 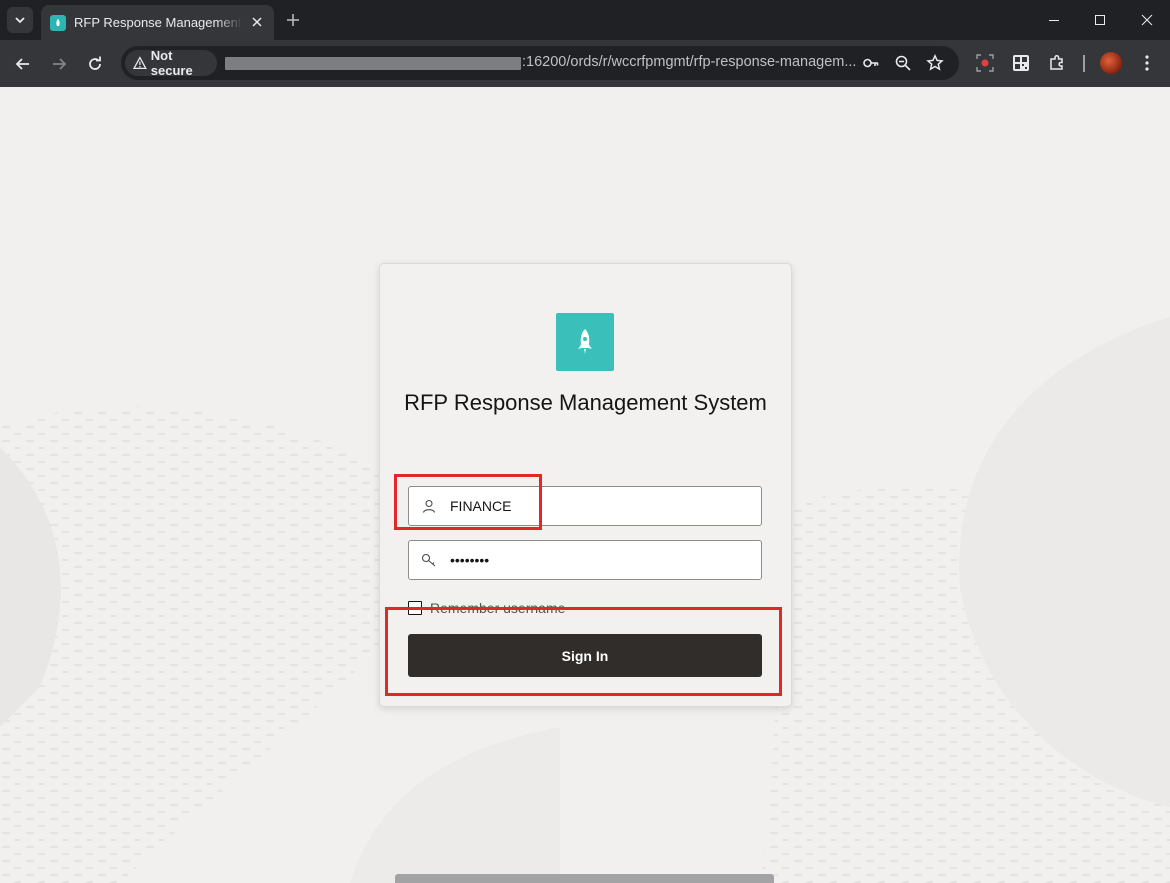 What do you see at coordinates (871, 63) in the screenshot?
I see `password-key-icon` at bounding box center [871, 63].